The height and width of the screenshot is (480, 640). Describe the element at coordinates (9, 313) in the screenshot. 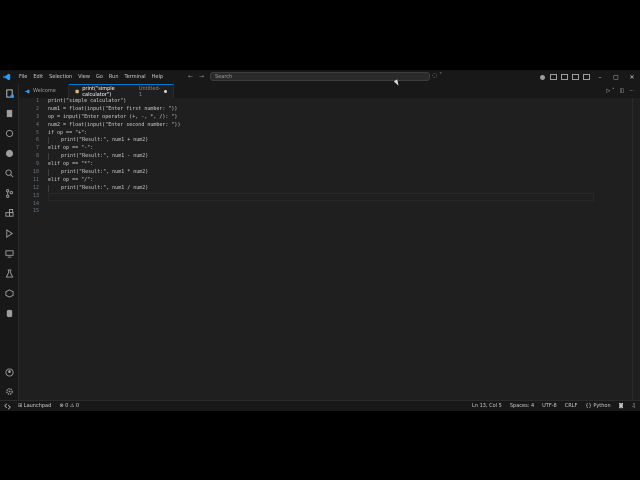

I see `python-icon` at that location.